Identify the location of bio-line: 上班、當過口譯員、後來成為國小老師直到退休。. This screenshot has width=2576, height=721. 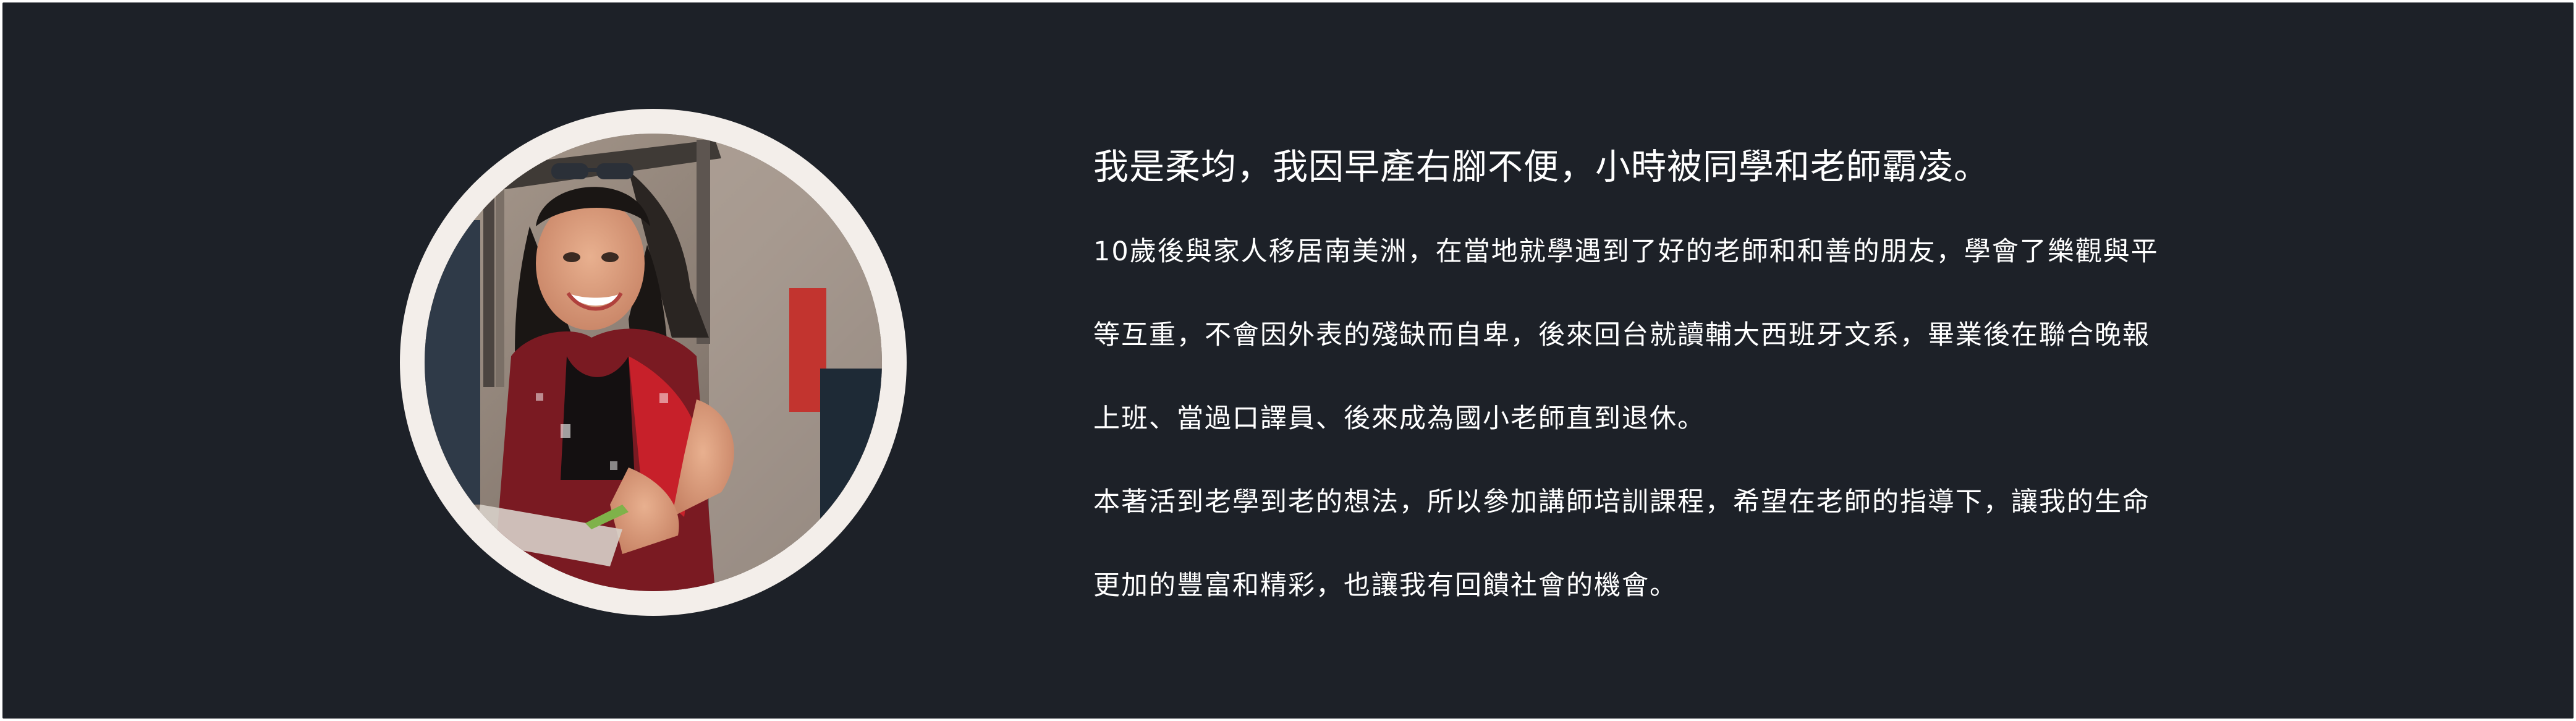
(1399, 418).